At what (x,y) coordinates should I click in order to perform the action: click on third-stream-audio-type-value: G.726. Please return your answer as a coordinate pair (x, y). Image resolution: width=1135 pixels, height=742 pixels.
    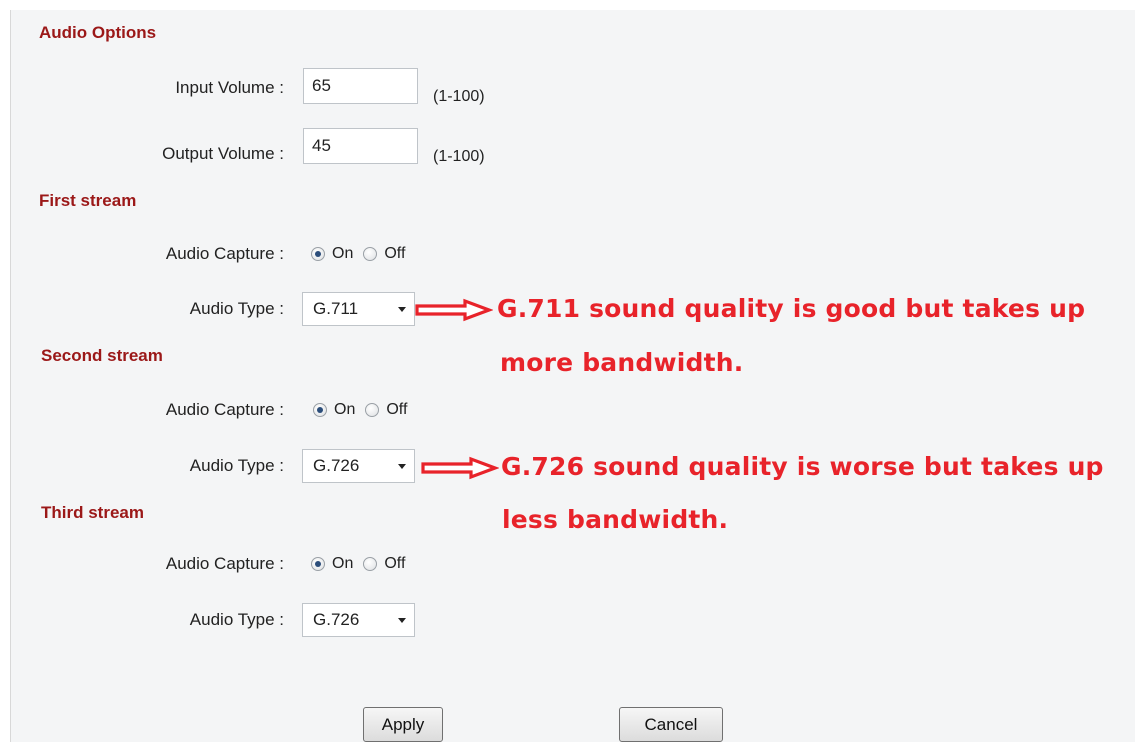
    Looking at the image, I should click on (336, 619).